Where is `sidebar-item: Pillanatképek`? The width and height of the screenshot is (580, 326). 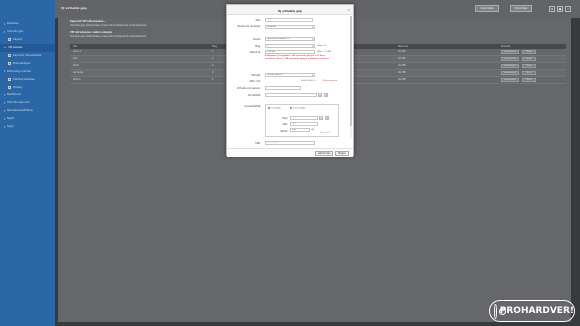
sidebar-item: Pillanatképek is located at coordinates (27, 63).